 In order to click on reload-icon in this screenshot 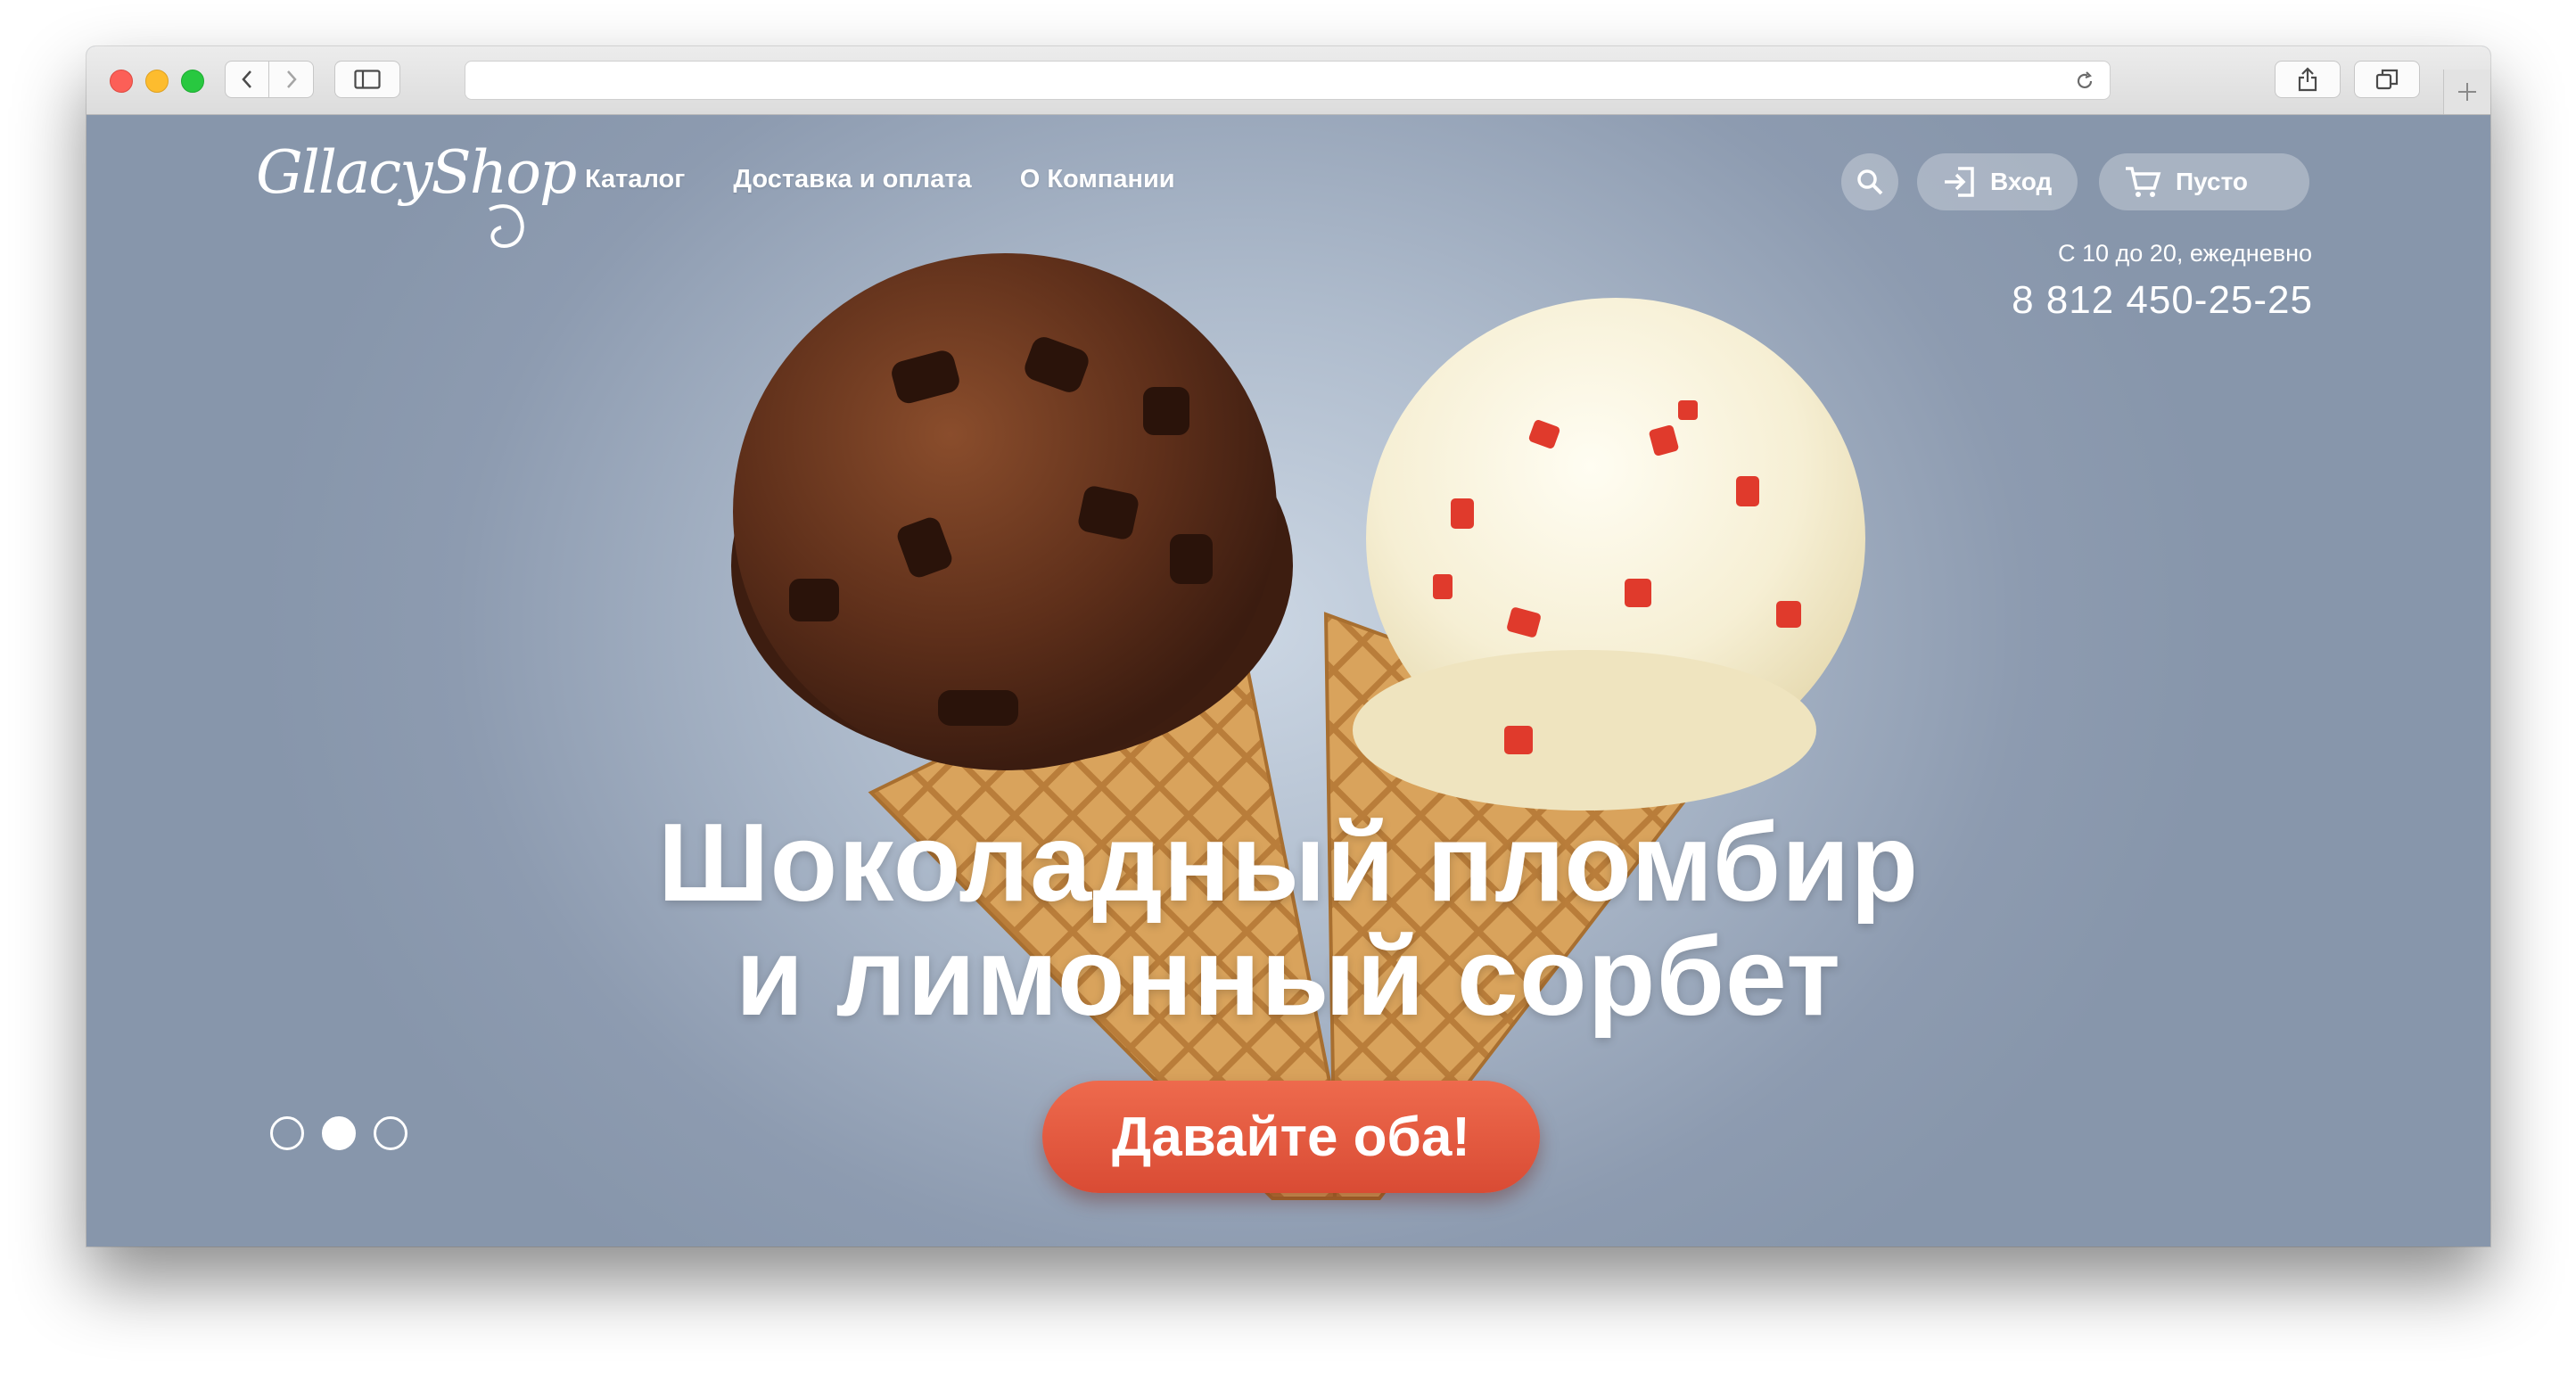, I will do `click(2084, 81)`.